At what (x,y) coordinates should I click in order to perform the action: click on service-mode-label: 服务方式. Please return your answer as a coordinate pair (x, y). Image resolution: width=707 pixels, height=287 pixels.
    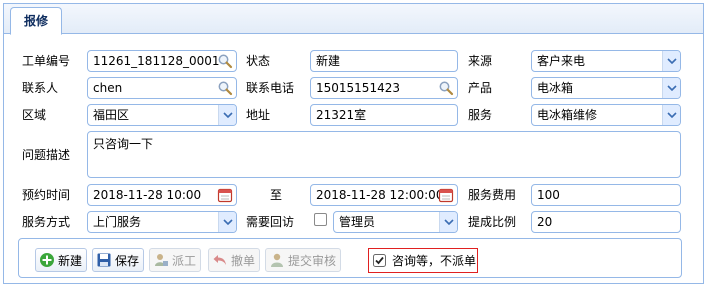
    Looking at the image, I should click on (46, 222).